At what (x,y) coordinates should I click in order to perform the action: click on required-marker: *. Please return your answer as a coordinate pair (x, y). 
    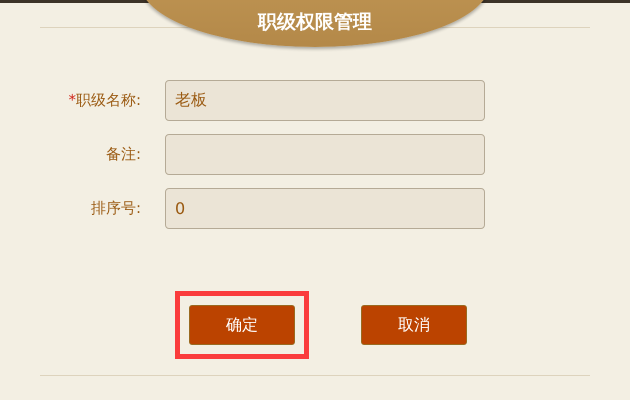
    Looking at the image, I should click on (72, 100).